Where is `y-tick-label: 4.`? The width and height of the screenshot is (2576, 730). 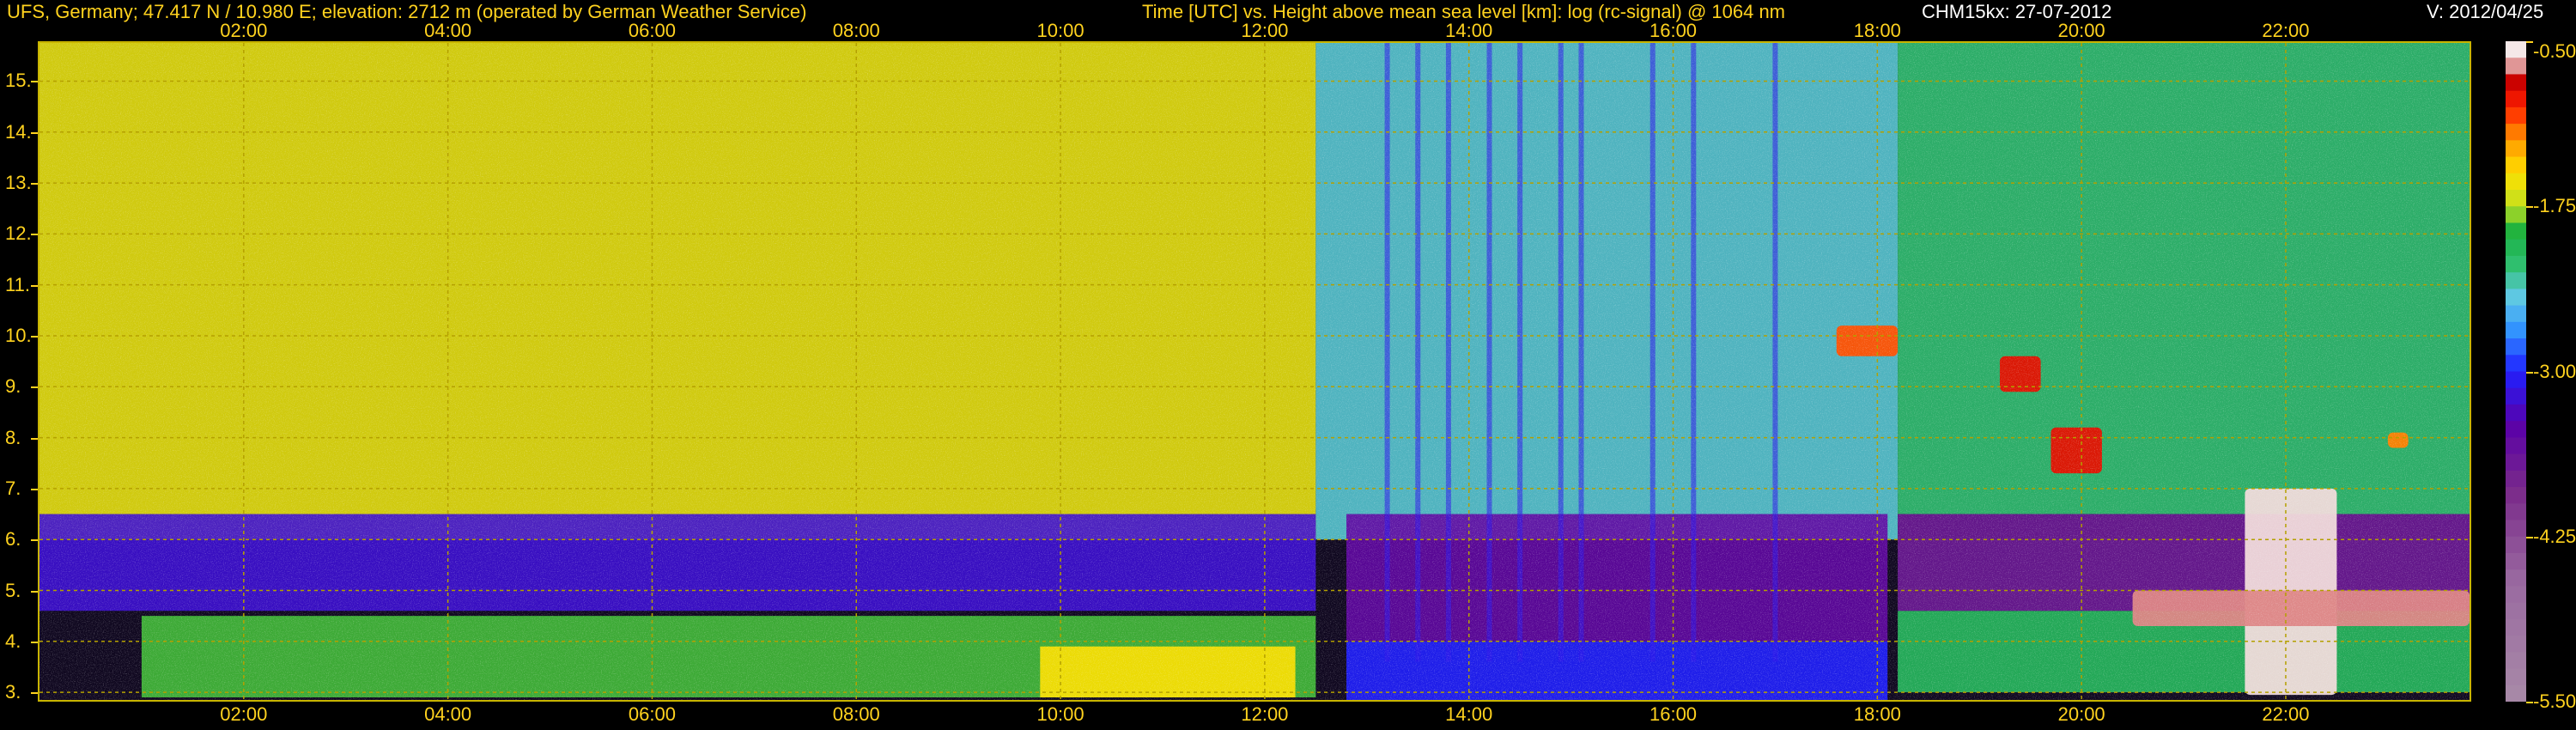
y-tick-label: 4. is located at coordinates (13, 641).